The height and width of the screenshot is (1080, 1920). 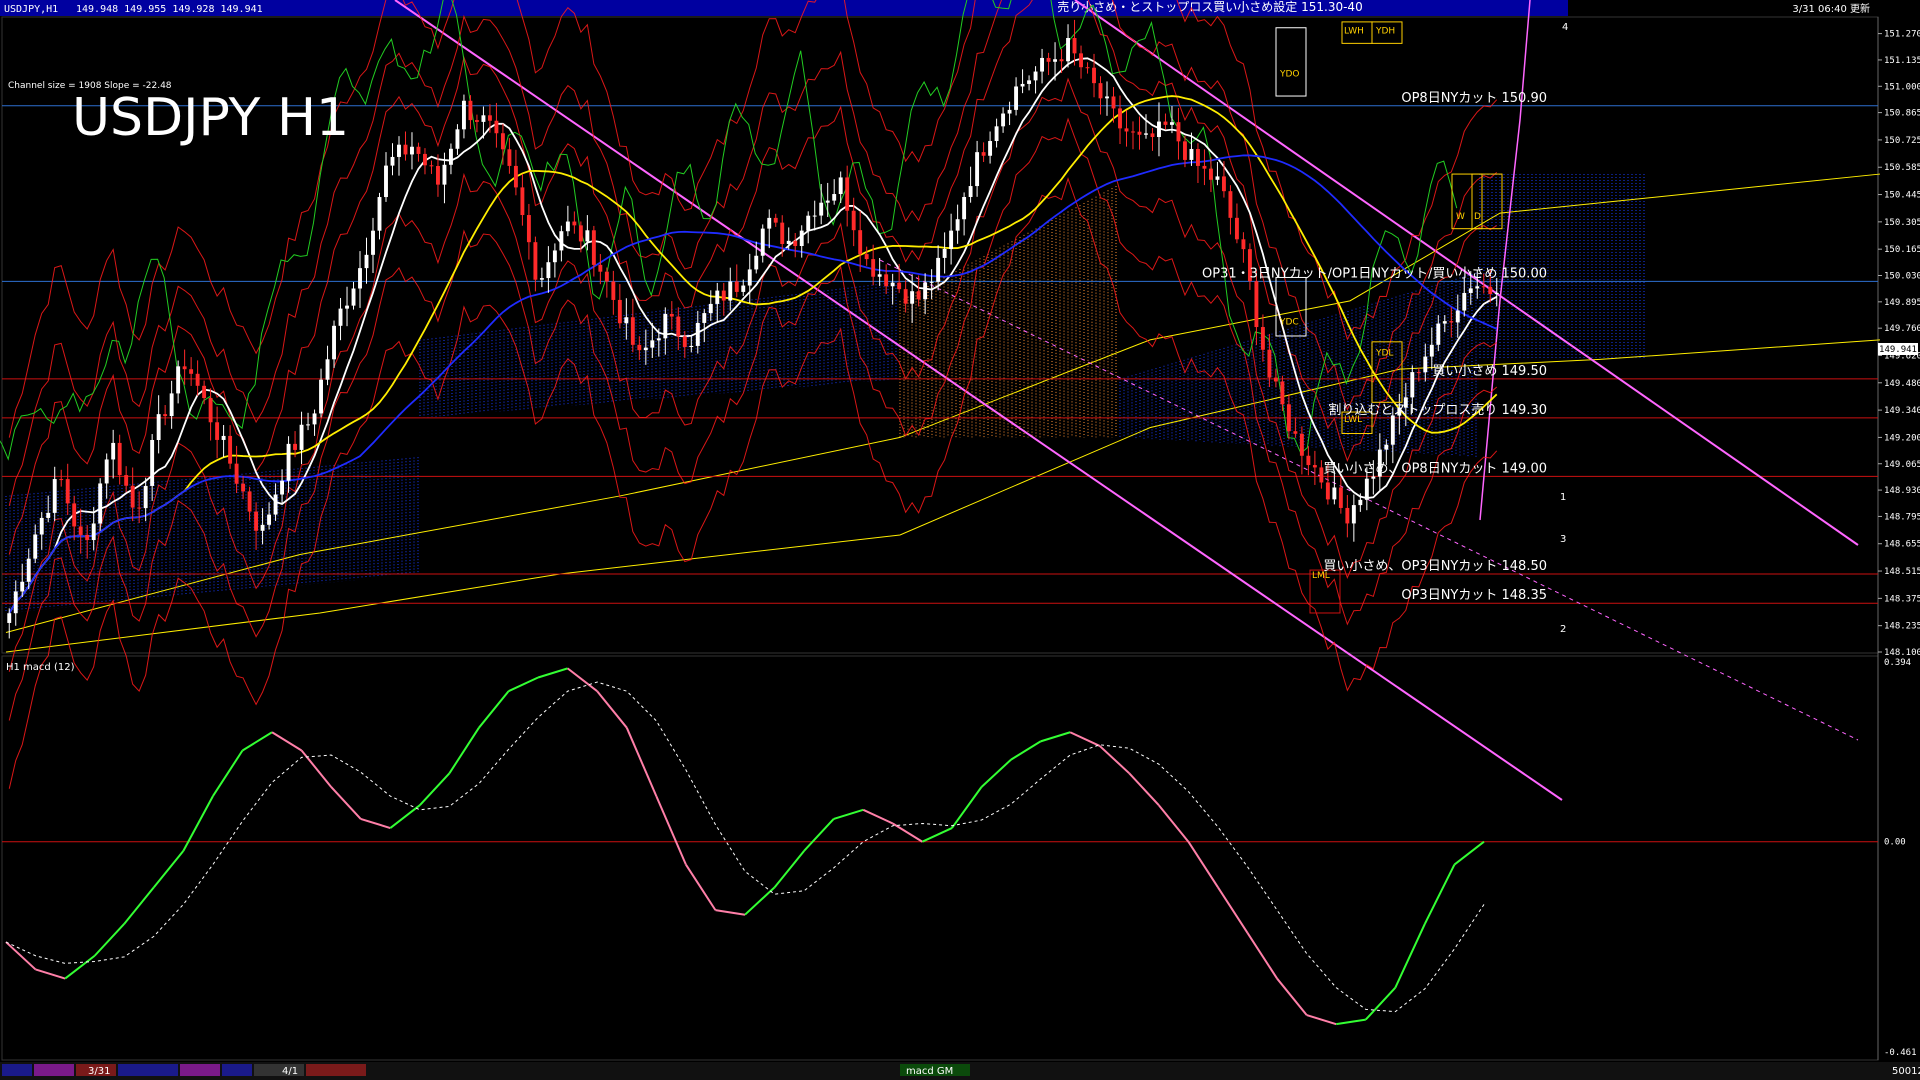 What do you see at coordinates (1563, 539) in the screenshot?
I see `projection-label: 3` at bounding box center [1563, 539].